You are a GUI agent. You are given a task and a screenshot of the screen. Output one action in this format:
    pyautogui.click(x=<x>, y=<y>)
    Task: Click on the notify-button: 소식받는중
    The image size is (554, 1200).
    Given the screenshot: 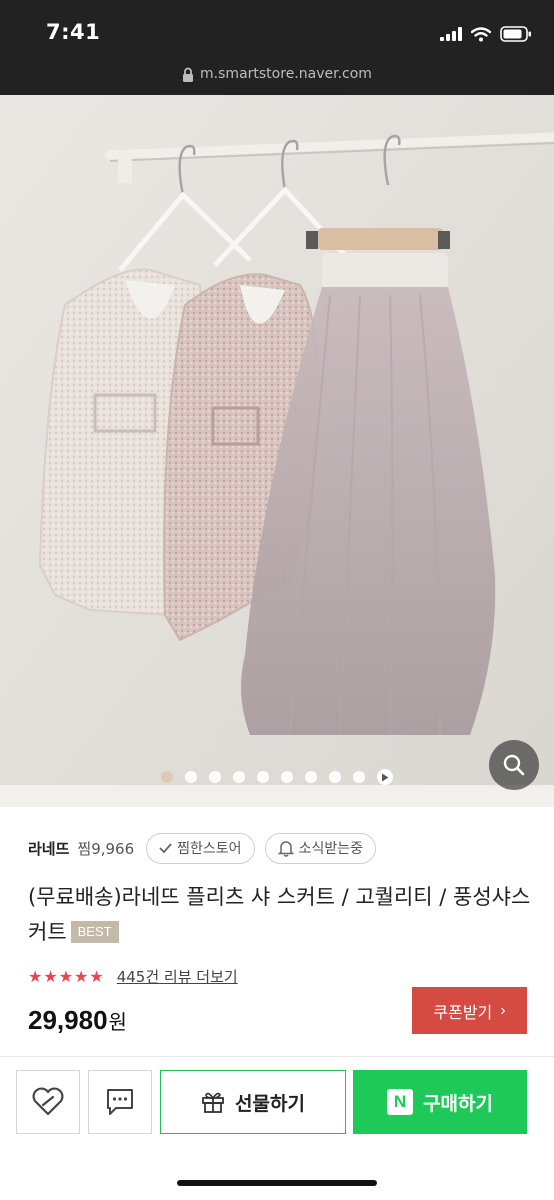 What is the action you would take?
    pyautogui.click(x=320, y=848)
    